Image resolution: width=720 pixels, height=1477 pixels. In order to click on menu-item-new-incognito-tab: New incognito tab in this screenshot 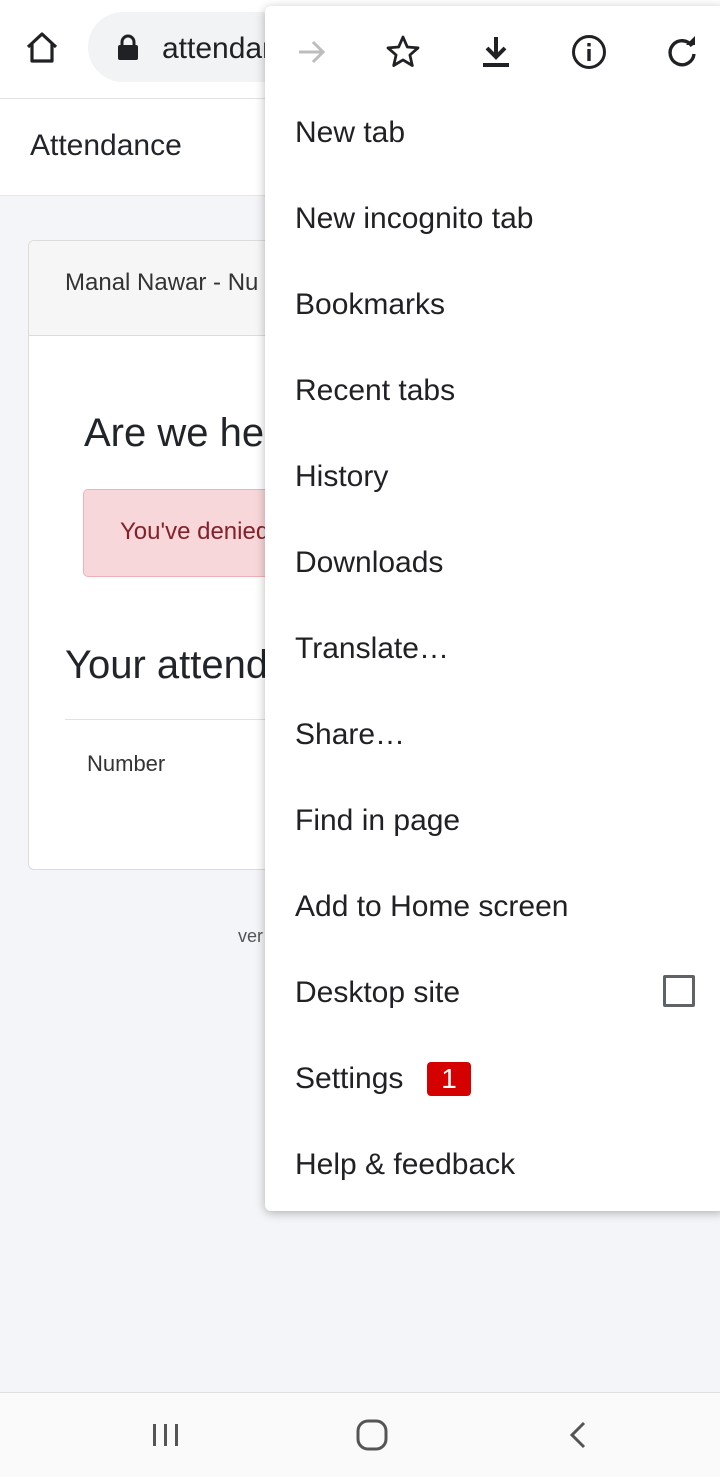, I will do `click(492, 223)`.